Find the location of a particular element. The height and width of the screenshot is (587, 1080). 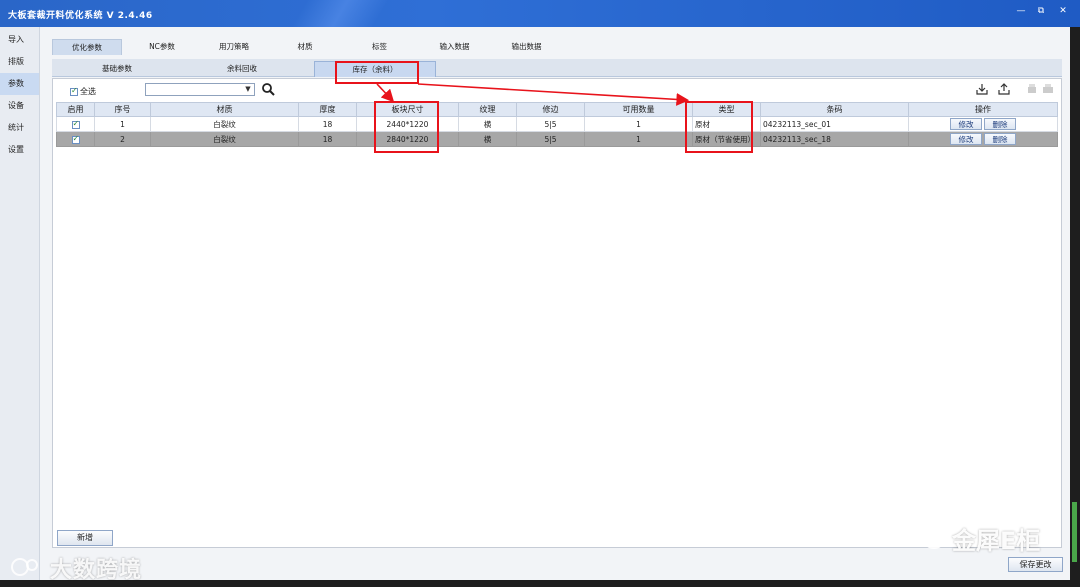

sidebar-item-settings: 设置 is located at coordinates (19, 150).